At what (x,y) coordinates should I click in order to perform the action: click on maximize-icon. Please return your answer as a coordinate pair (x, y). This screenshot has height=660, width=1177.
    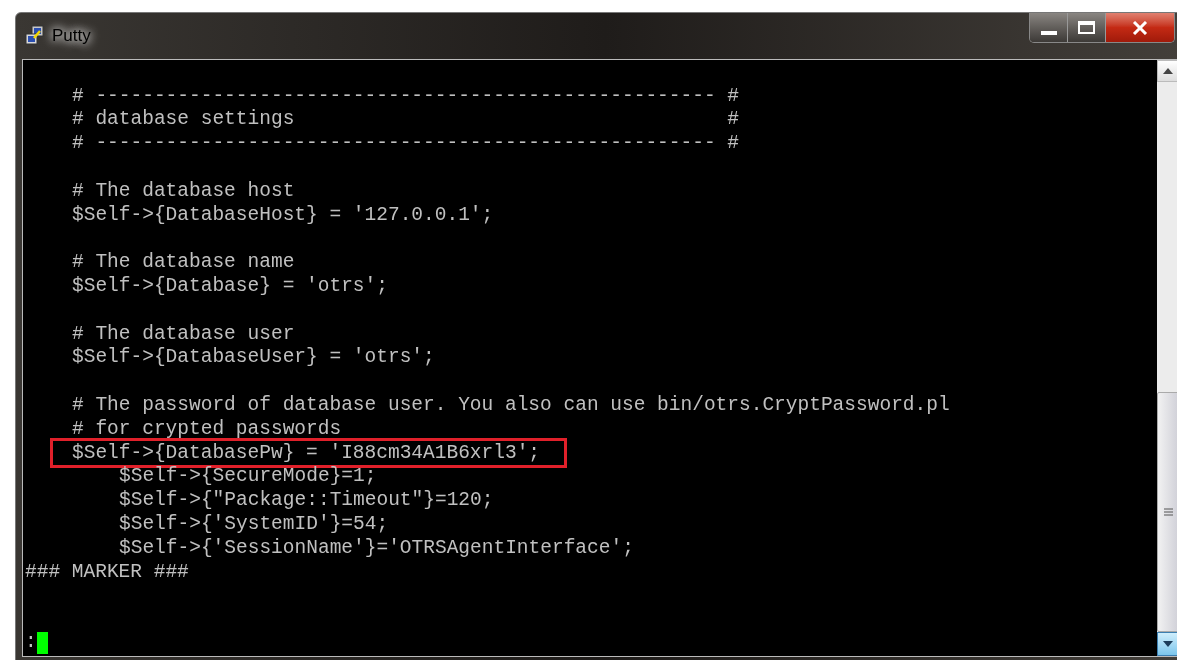
    Looking at the image, I should click on (1086, 27).